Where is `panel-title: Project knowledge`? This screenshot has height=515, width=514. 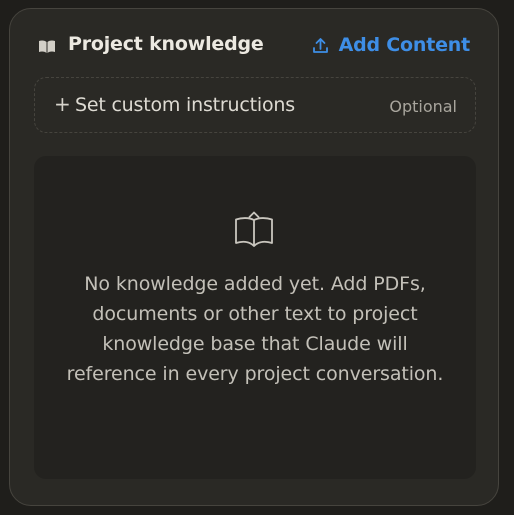 panel-title: Project knowledge is located at coordinates (166, 44).